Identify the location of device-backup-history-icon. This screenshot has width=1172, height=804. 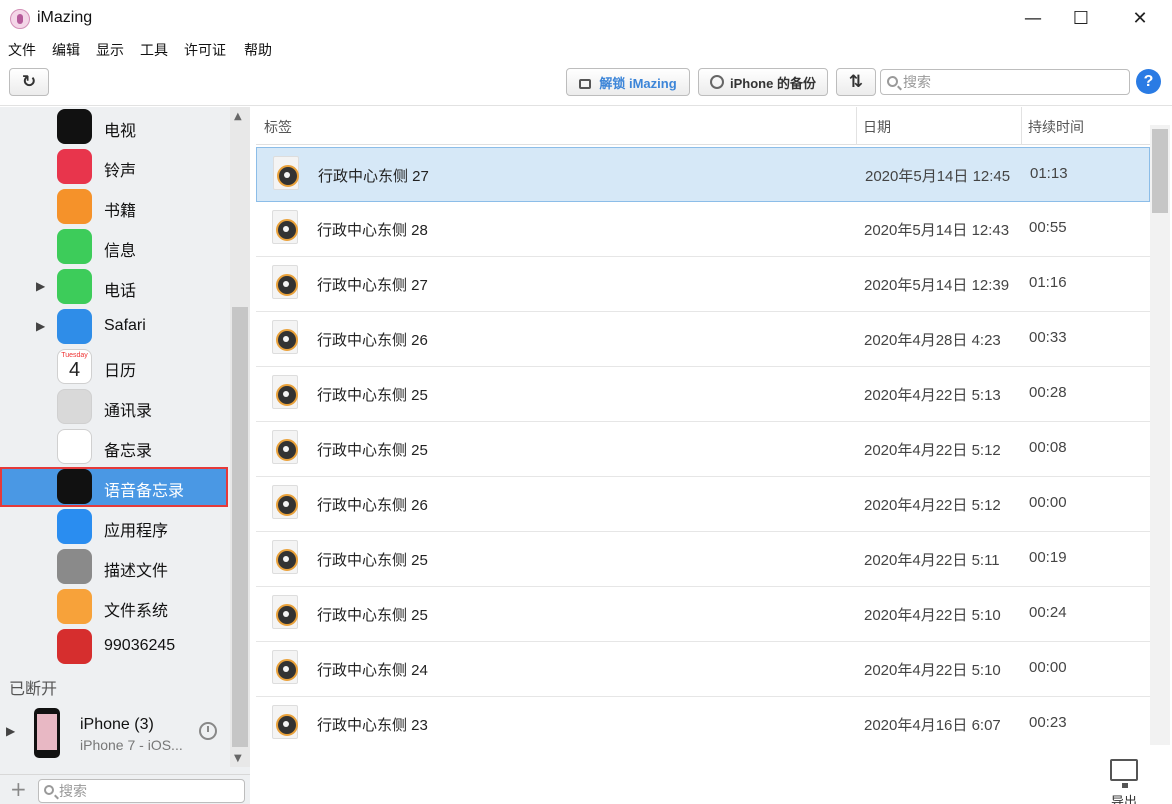
(208, 731).